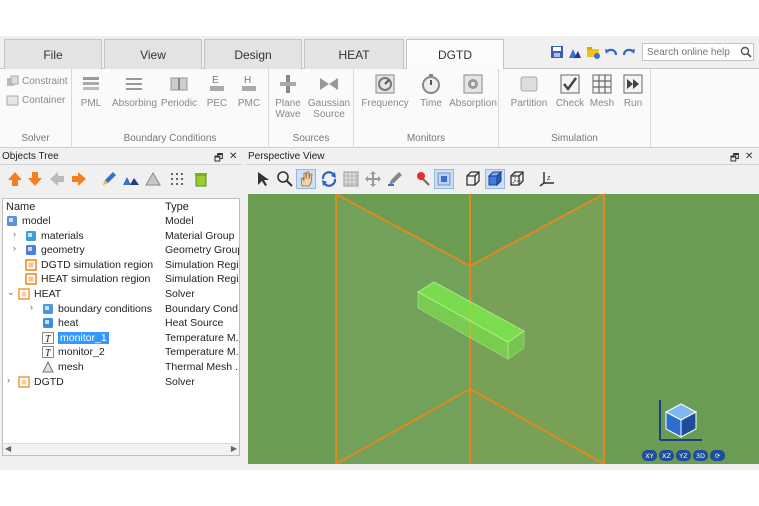  I want to click on partition-button: Partition, so click(529, 91).